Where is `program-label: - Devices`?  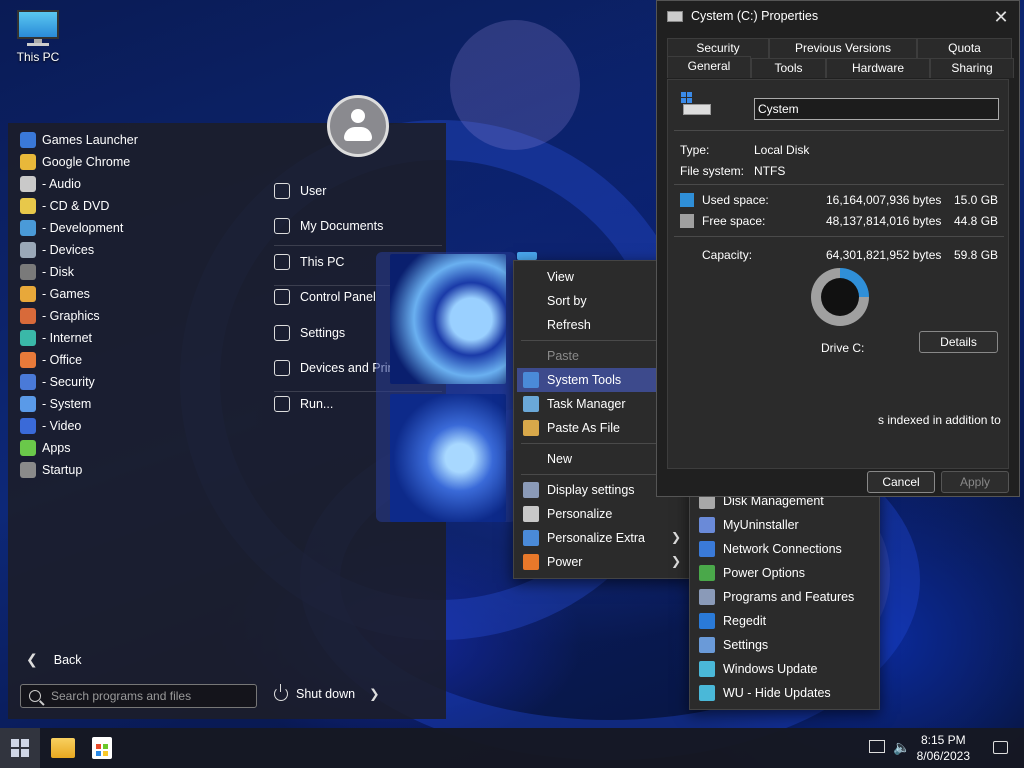
program-label: - Devices is located at coordinates (68, 250).